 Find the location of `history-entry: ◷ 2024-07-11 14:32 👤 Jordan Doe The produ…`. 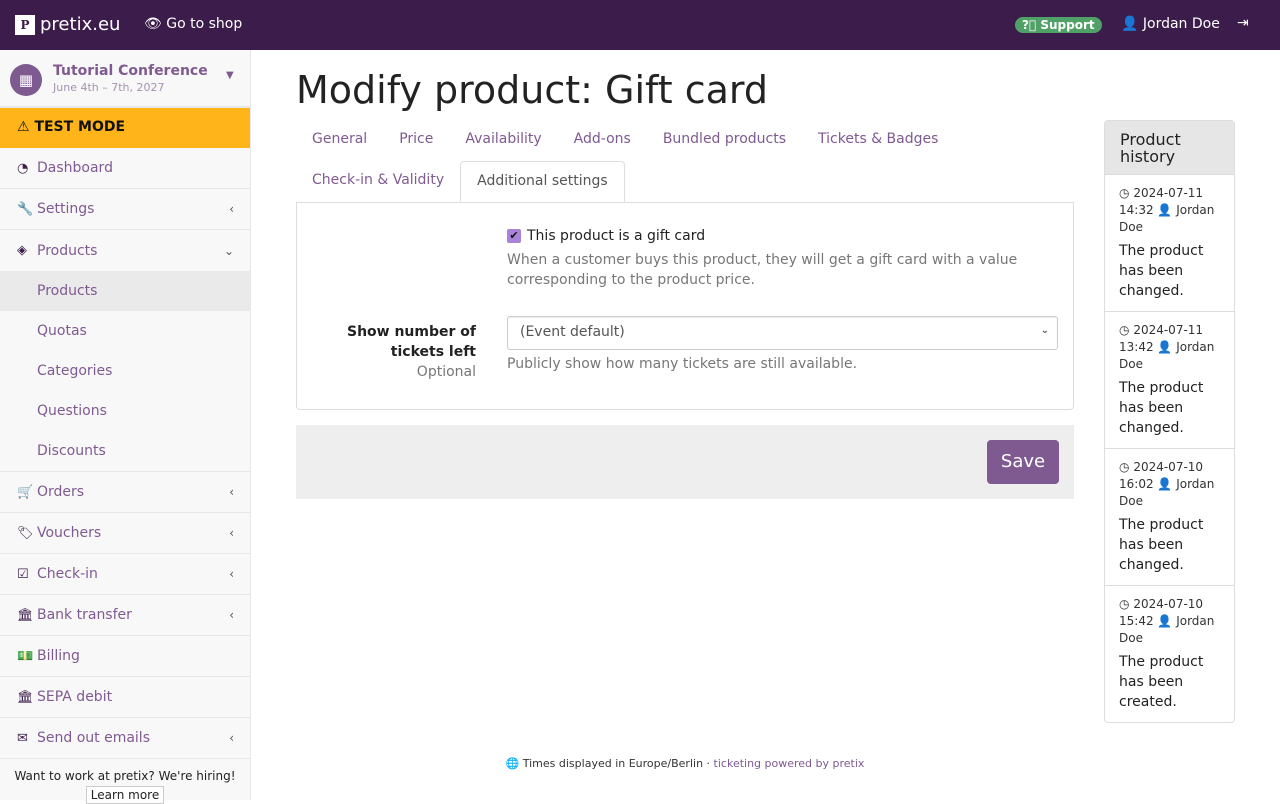

history-entry: ◷ 2024-07-11 14:32 👤 Jordan Doe The produ… is located at coordinates (1169, 242).